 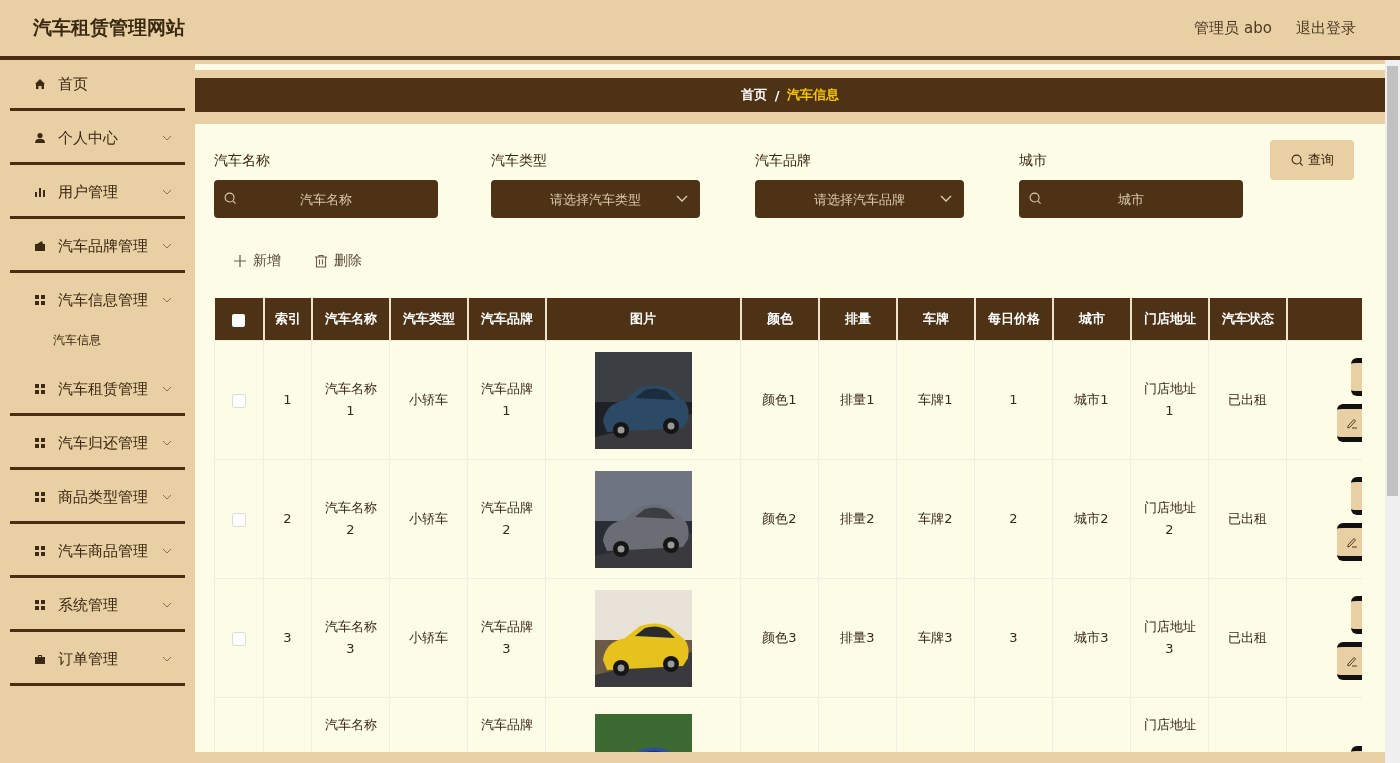 I want to click on column-header: 排量, so click(x=857, y=319).